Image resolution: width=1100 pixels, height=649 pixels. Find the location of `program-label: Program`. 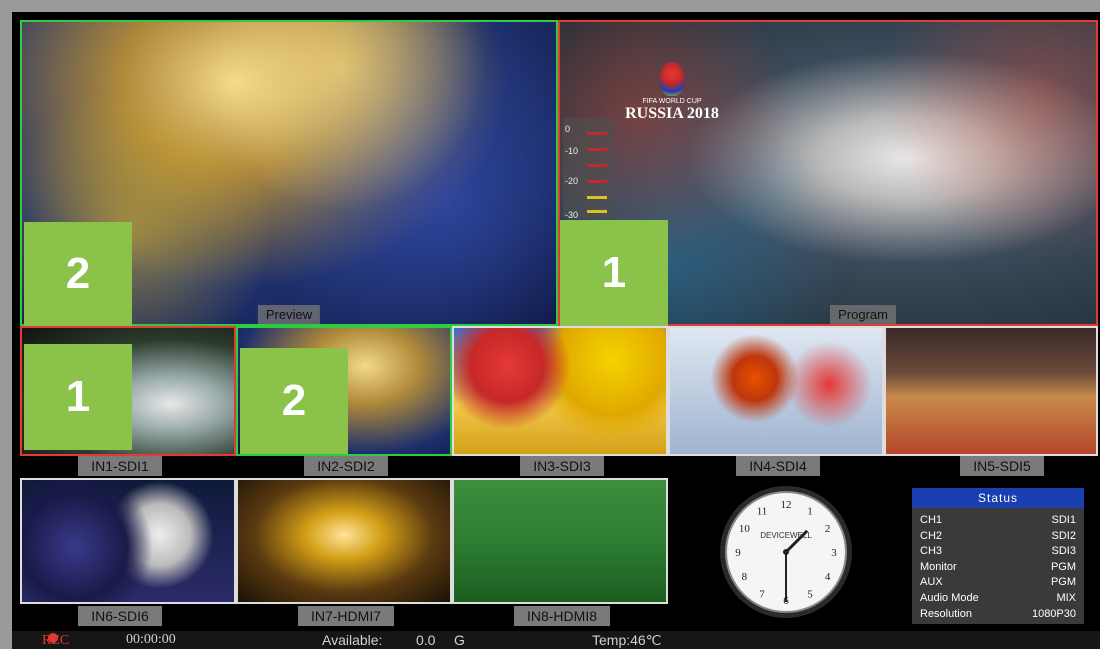

program-label: Program is located at coordinates (863, 314).